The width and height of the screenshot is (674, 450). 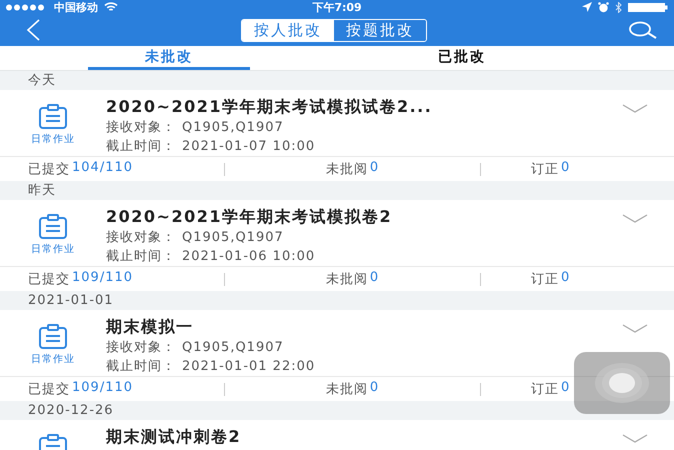 I want to click on location-icon, so click(x=587, y=7).